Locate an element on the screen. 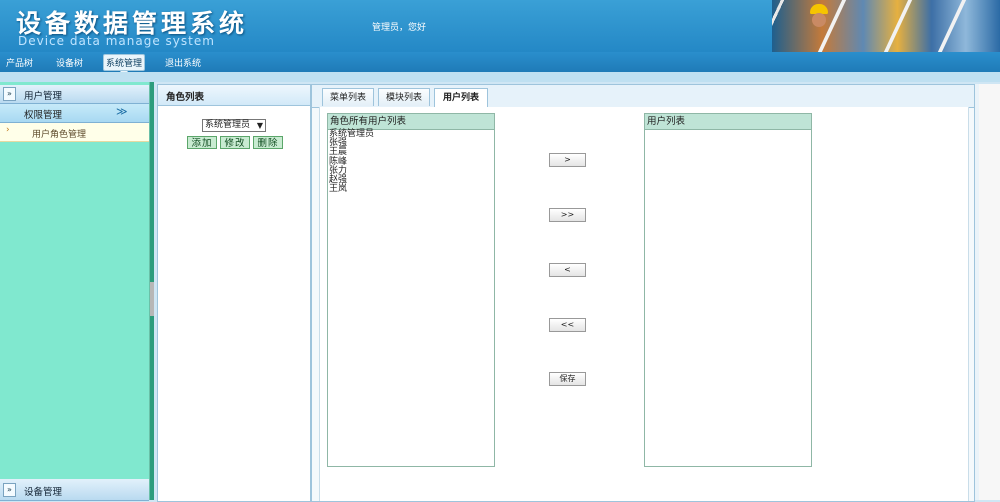  move-left-button: < is located at coordinates (567, 270).